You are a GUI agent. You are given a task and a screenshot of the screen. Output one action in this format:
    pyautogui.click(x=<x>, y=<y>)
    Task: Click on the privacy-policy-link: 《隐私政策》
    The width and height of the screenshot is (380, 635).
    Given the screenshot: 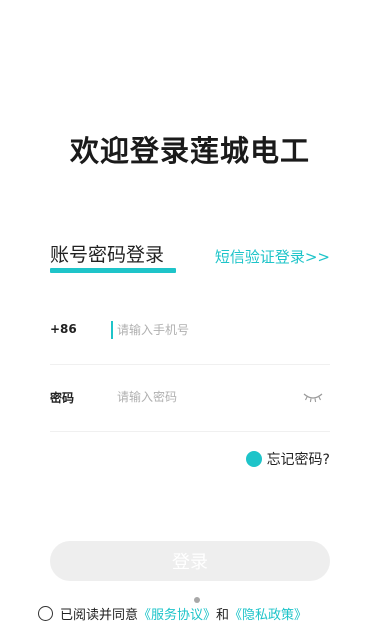 What is the action you would take?
    pyautogui.click(x=268, y=613)
    